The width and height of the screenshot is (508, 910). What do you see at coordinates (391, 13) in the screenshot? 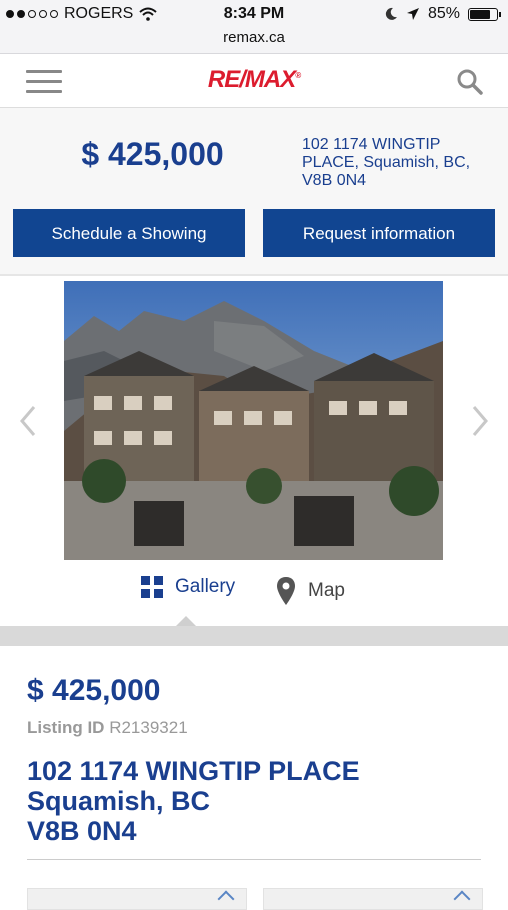
I see `moon-icon` at bounding box center [391, 13].